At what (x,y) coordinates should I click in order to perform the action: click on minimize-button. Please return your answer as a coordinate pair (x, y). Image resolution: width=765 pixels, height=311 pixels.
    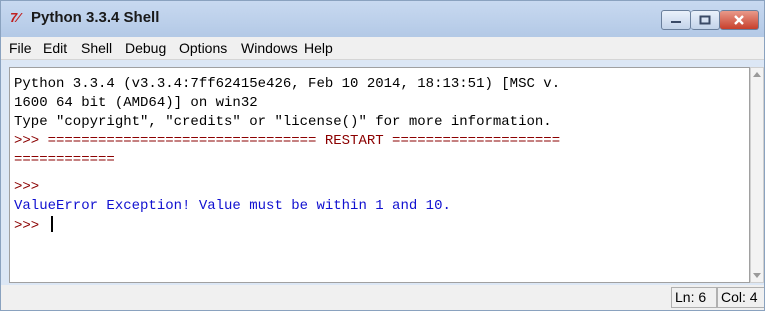
    Looking at the image, I should click on (676, 20).